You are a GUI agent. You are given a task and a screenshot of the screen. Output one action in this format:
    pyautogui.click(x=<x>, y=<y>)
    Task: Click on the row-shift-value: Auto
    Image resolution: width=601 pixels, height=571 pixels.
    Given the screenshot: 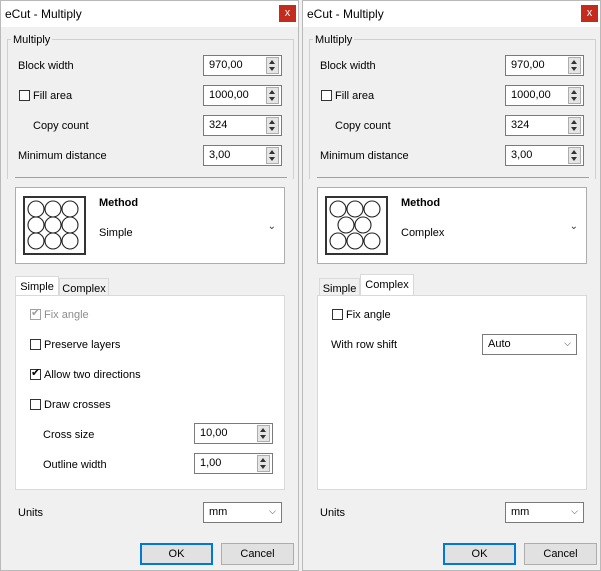 What is the action you would take?
    pyautogui.click(x=499, y=344)
    